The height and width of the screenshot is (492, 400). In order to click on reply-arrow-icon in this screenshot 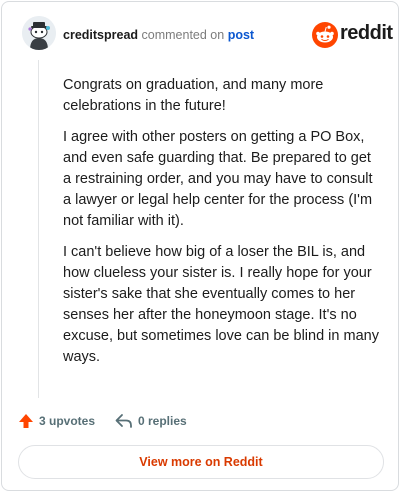, I will do `click(123, 421)`.